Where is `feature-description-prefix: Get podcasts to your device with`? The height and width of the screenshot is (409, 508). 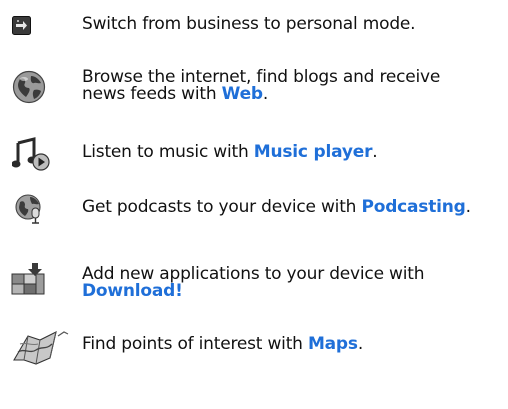
feature-description-prefix: Get podcasts to your device with is located at coordinates (222, 207).